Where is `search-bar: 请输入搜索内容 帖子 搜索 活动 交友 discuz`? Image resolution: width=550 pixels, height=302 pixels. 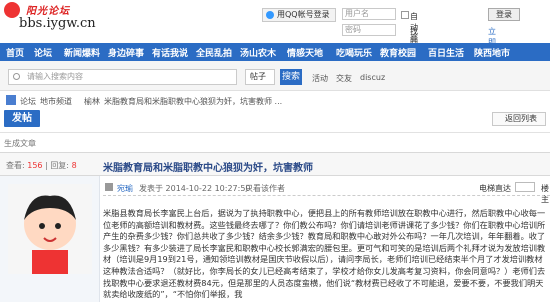 search-bar: 请输入搜索内容 帖子 搜索 活动 交友 discuz is located at coordinates (275, 76).